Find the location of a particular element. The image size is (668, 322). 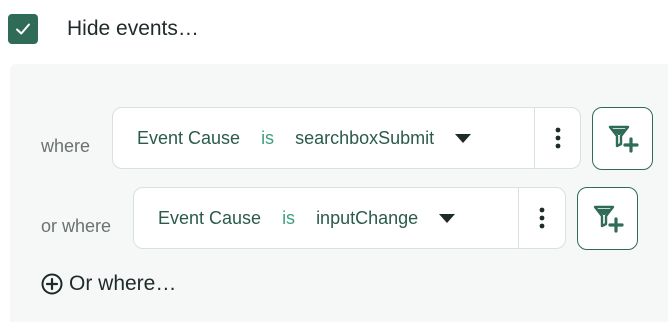

or-where-label: or where is located at coordinates (76, 226).